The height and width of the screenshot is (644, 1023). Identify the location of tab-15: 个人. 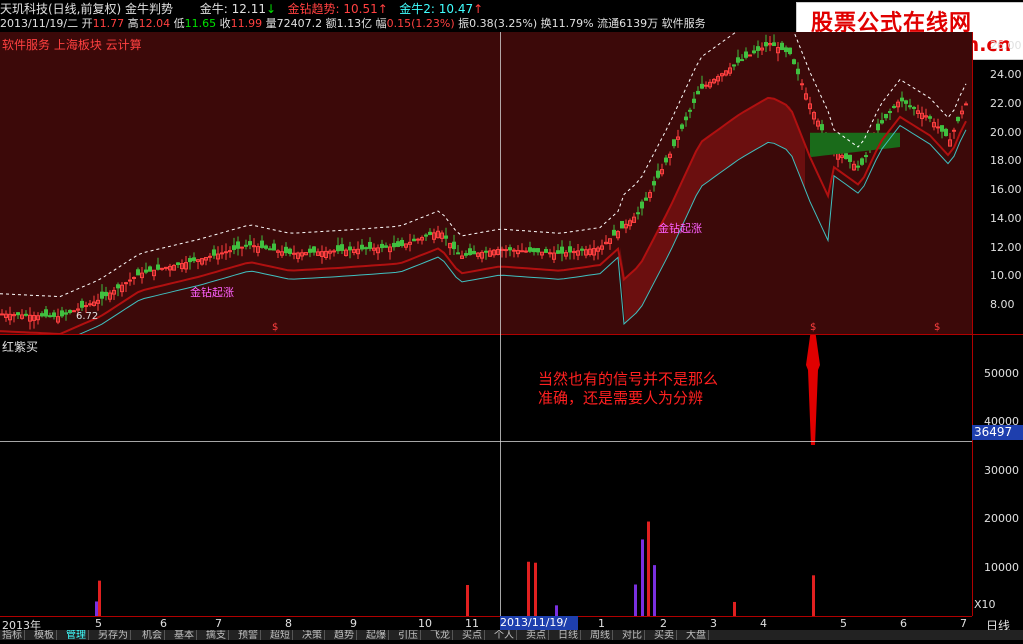
(504, 635).